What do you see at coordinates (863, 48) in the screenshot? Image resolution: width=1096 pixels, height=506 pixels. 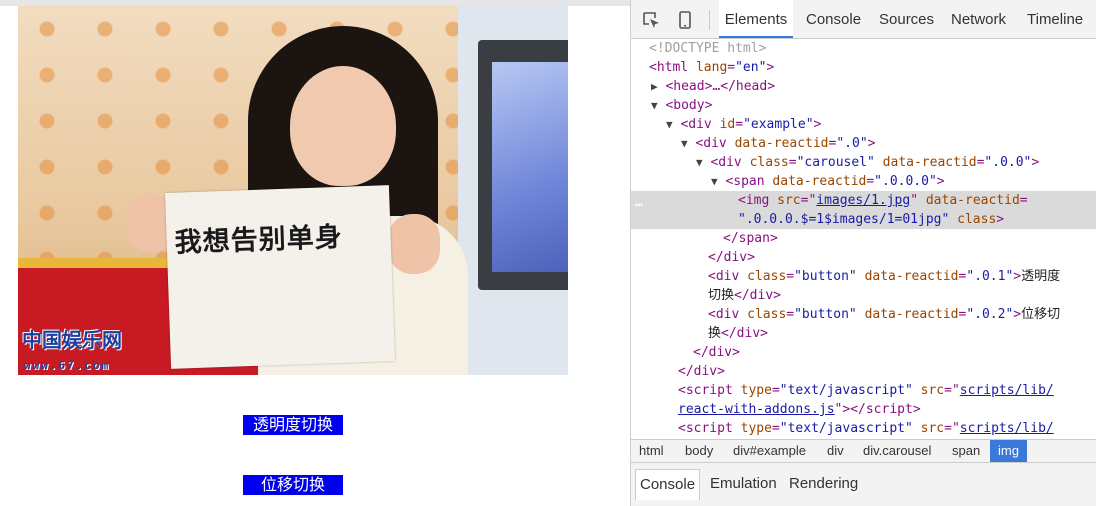 I see `dom-node-doctype: <!DOCTYPE html>` at bounding box center [863, 48].